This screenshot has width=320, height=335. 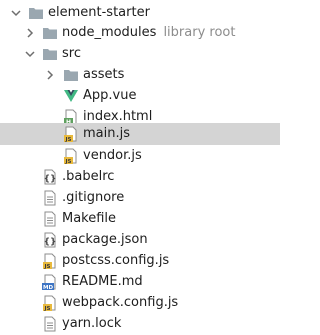 I want to click on tree-item-label: postcss.config.js, so click(x=116, y=260).